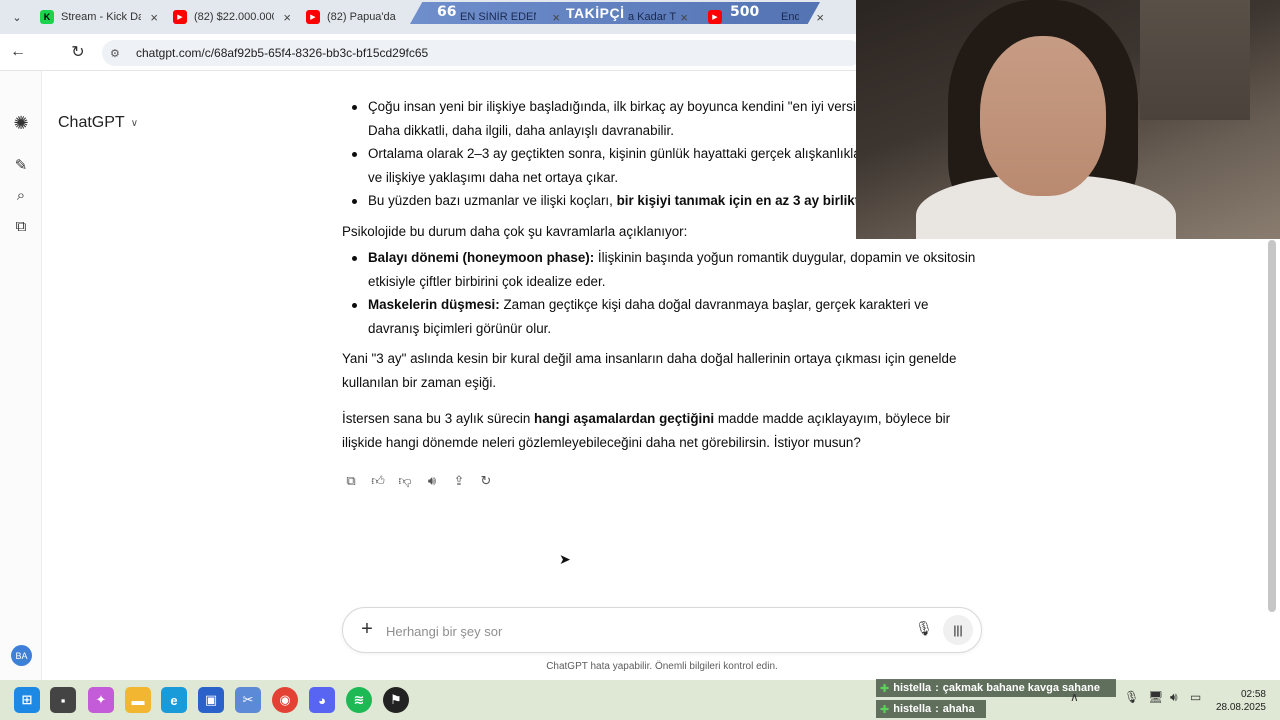 The image size is (1280, 720). I want to click on library-icon: ⧉, so click(21, 226).